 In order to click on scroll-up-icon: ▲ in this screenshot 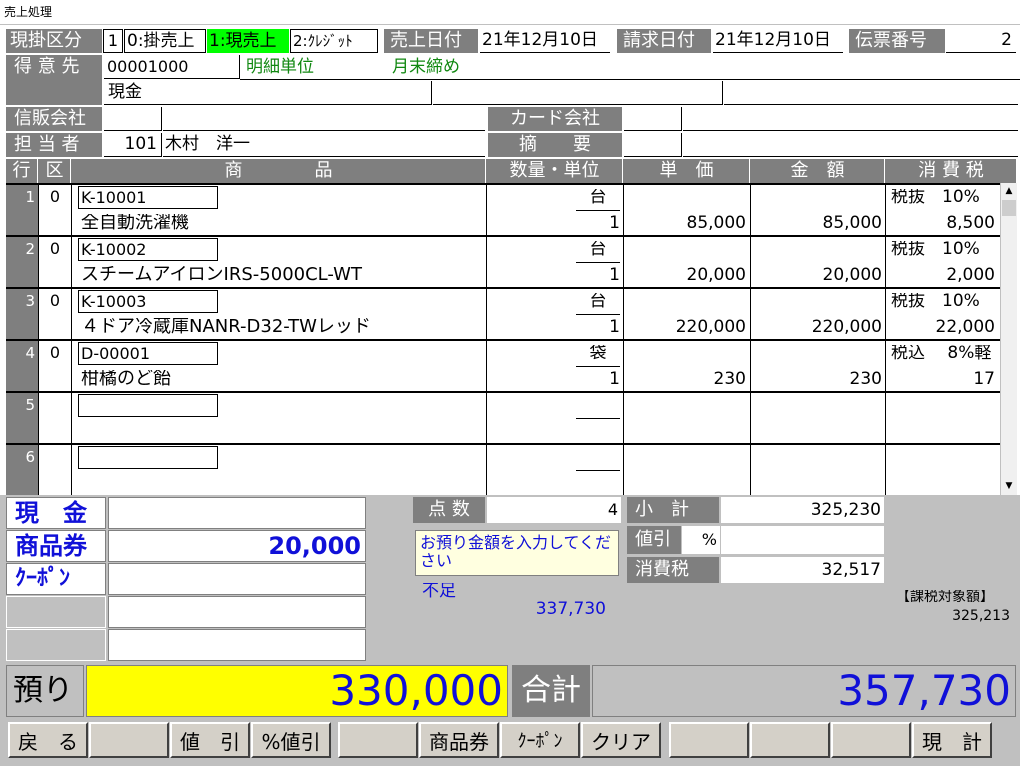, I will do `click(1009, 191)`.